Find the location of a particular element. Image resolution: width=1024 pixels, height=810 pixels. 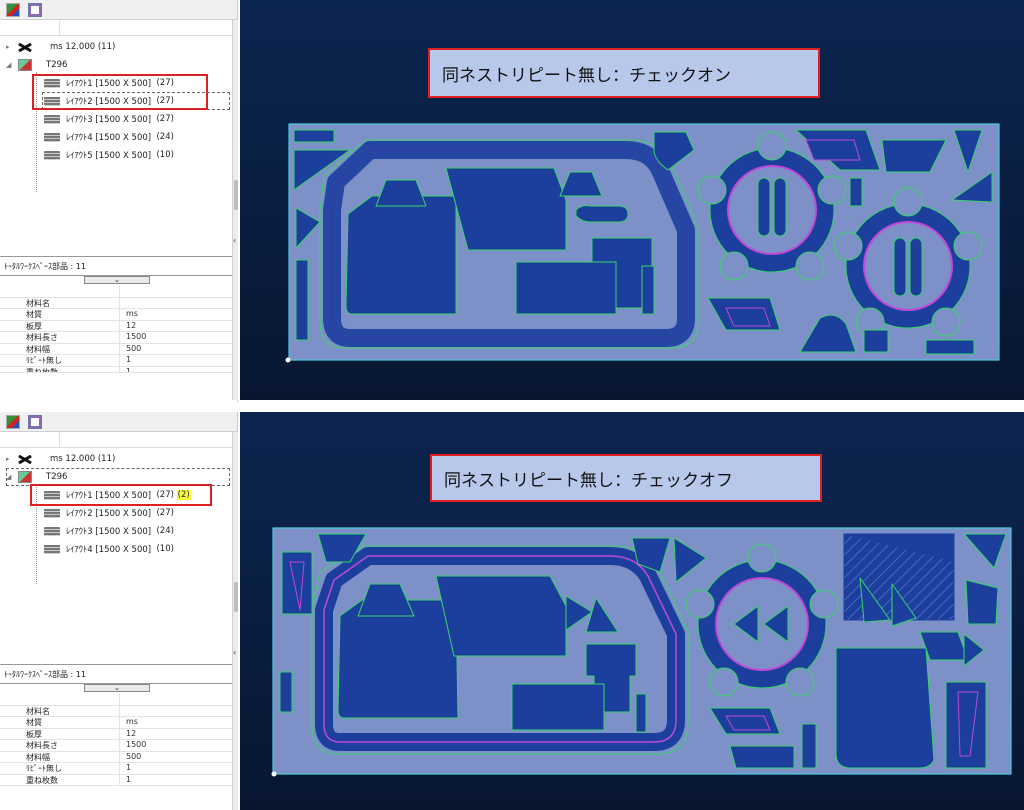

layout-label: ﾚｲｱｳﾄ2 [1500 X 500] is located at coordinates (109, 514).